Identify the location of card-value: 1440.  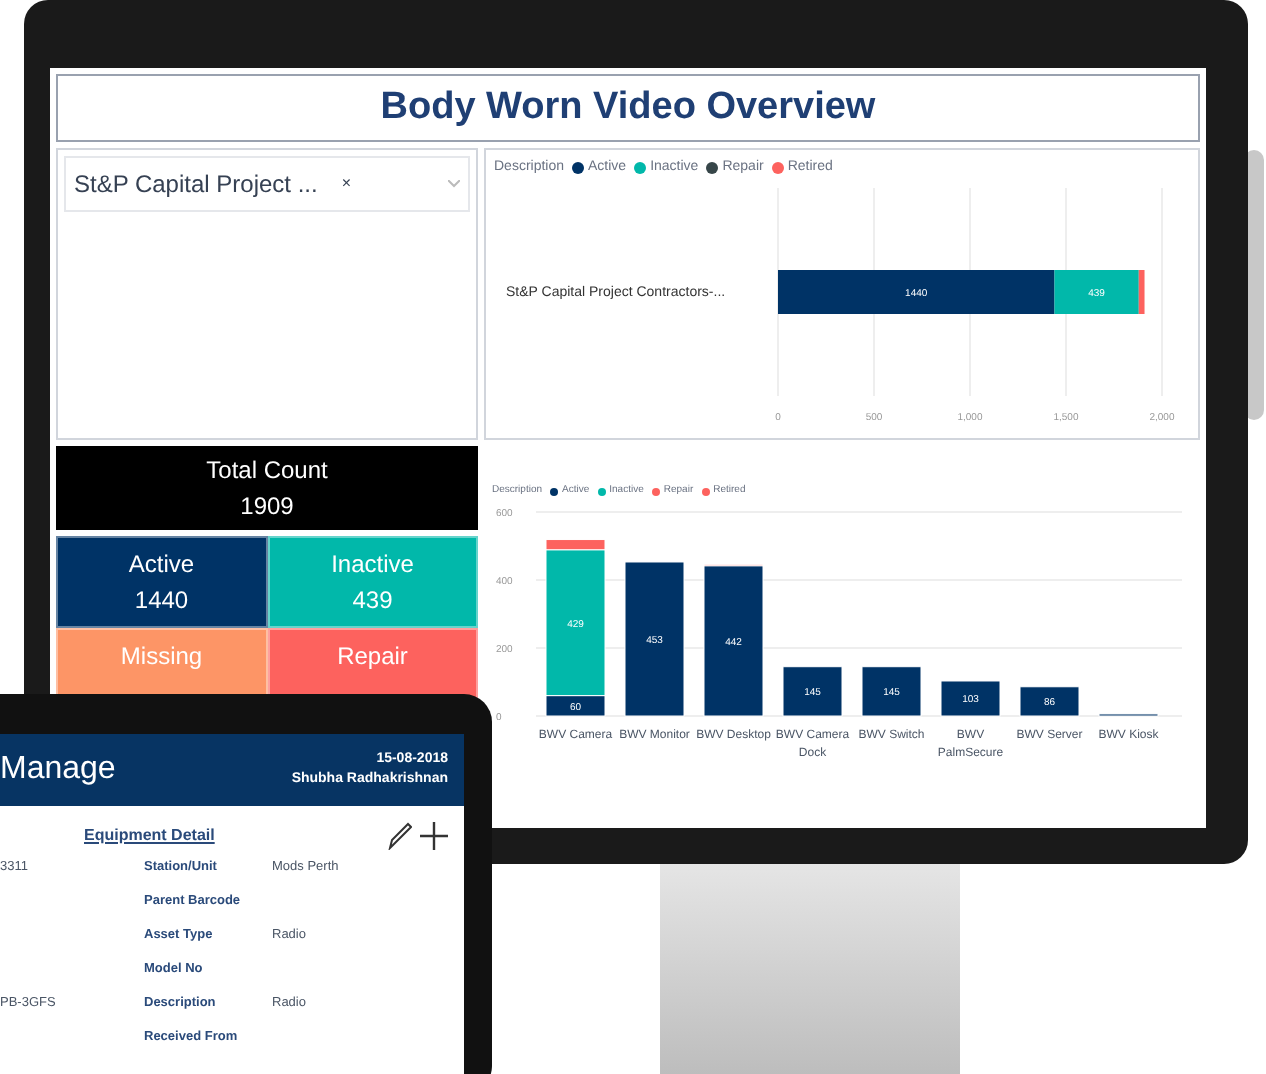
(161, 601).